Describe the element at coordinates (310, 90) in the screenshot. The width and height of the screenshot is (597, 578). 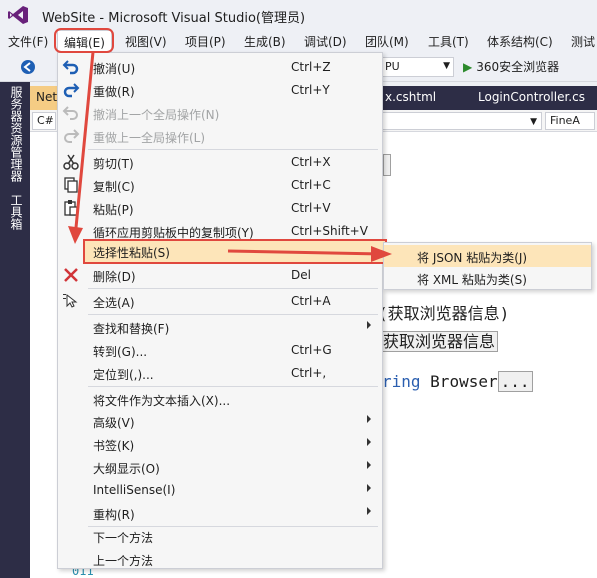
I see `menu-item-shortcut: Ctrl+Y` at that location.